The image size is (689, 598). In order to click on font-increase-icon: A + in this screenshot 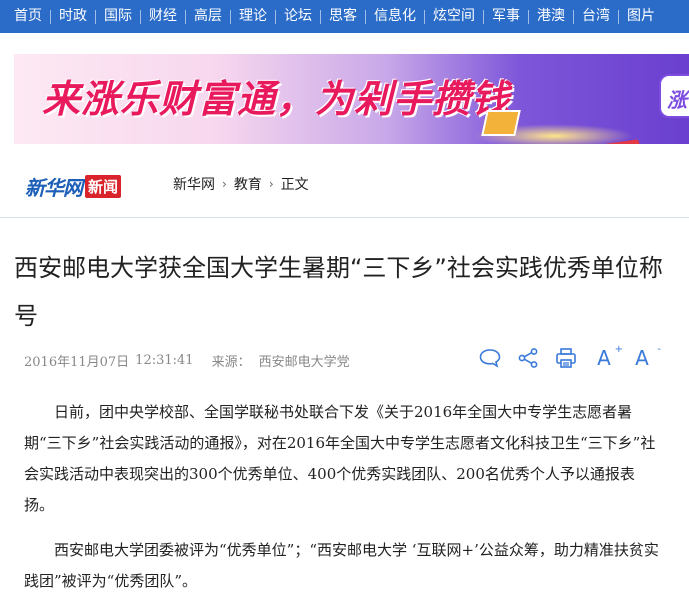, I will do `click(607, 357)`.